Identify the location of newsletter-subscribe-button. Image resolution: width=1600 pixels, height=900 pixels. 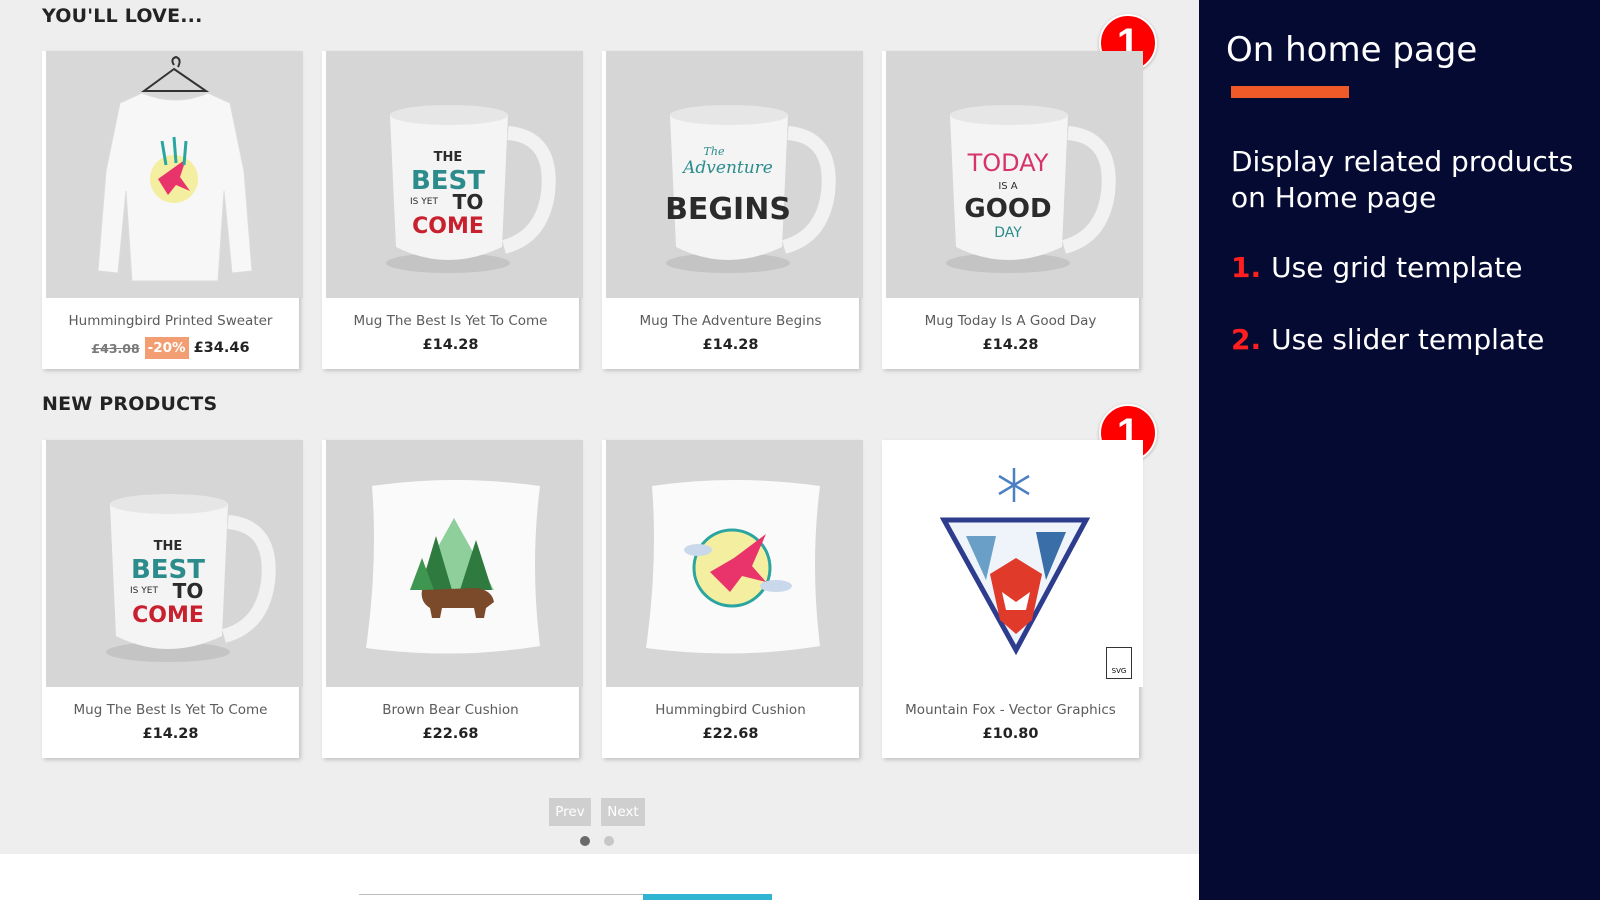
(707, 897).